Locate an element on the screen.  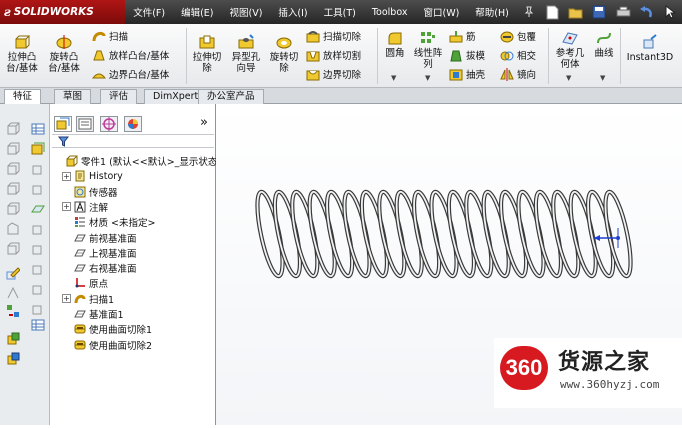
instant3d-button: Instant3D is located at coordinates (650, 48).